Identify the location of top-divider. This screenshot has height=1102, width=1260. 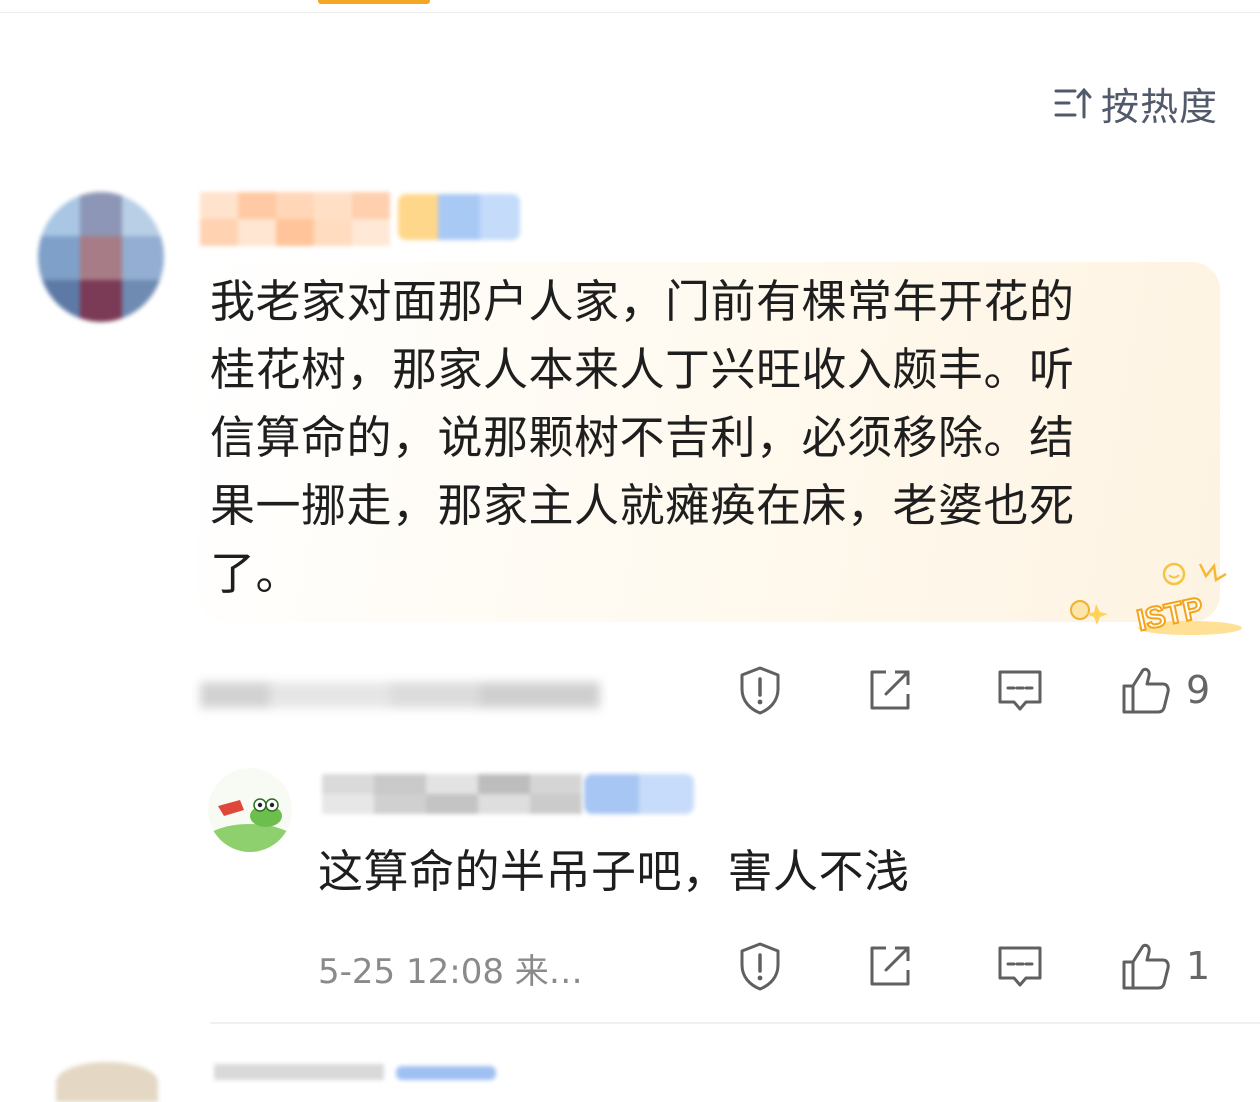
(630, 12).